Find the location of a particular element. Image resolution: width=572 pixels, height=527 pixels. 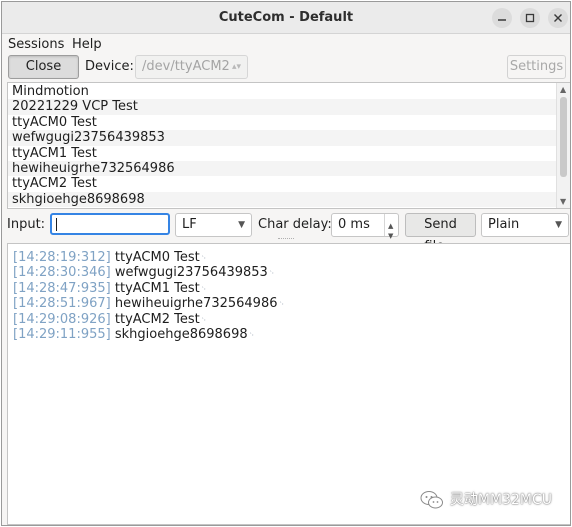

device-select: /dev/ttyACM2 ▴▾ is located at coordinates (191, 67).